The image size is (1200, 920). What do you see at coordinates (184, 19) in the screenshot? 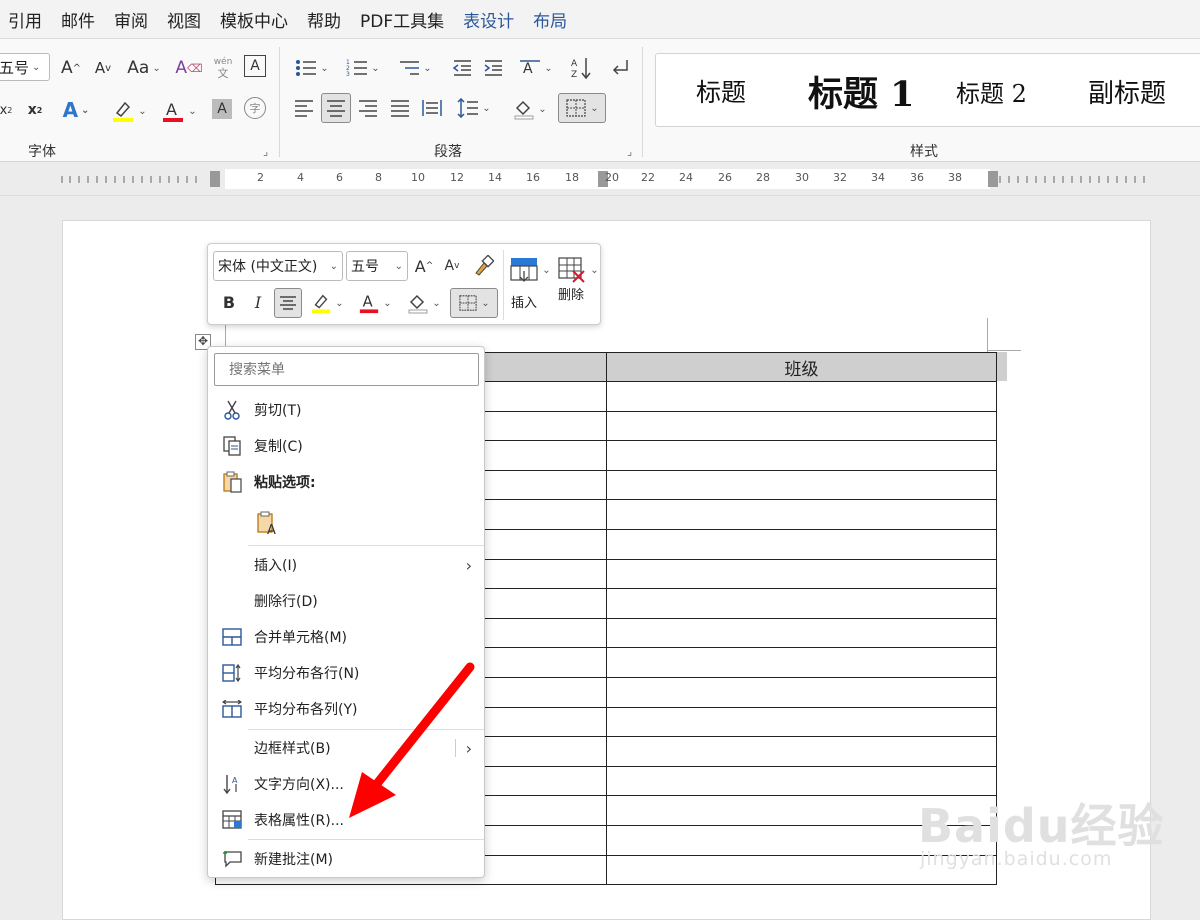
I see `tab-view: 视图` at bounding box center [184, 19].